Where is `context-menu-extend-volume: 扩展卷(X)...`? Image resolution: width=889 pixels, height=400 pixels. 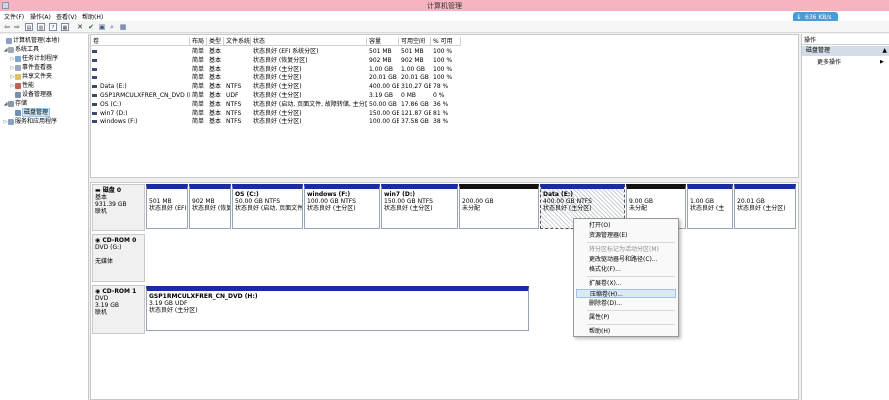 context-menu-extend-volume: 扩展卷(X)... is located at coordinates (626, 283).